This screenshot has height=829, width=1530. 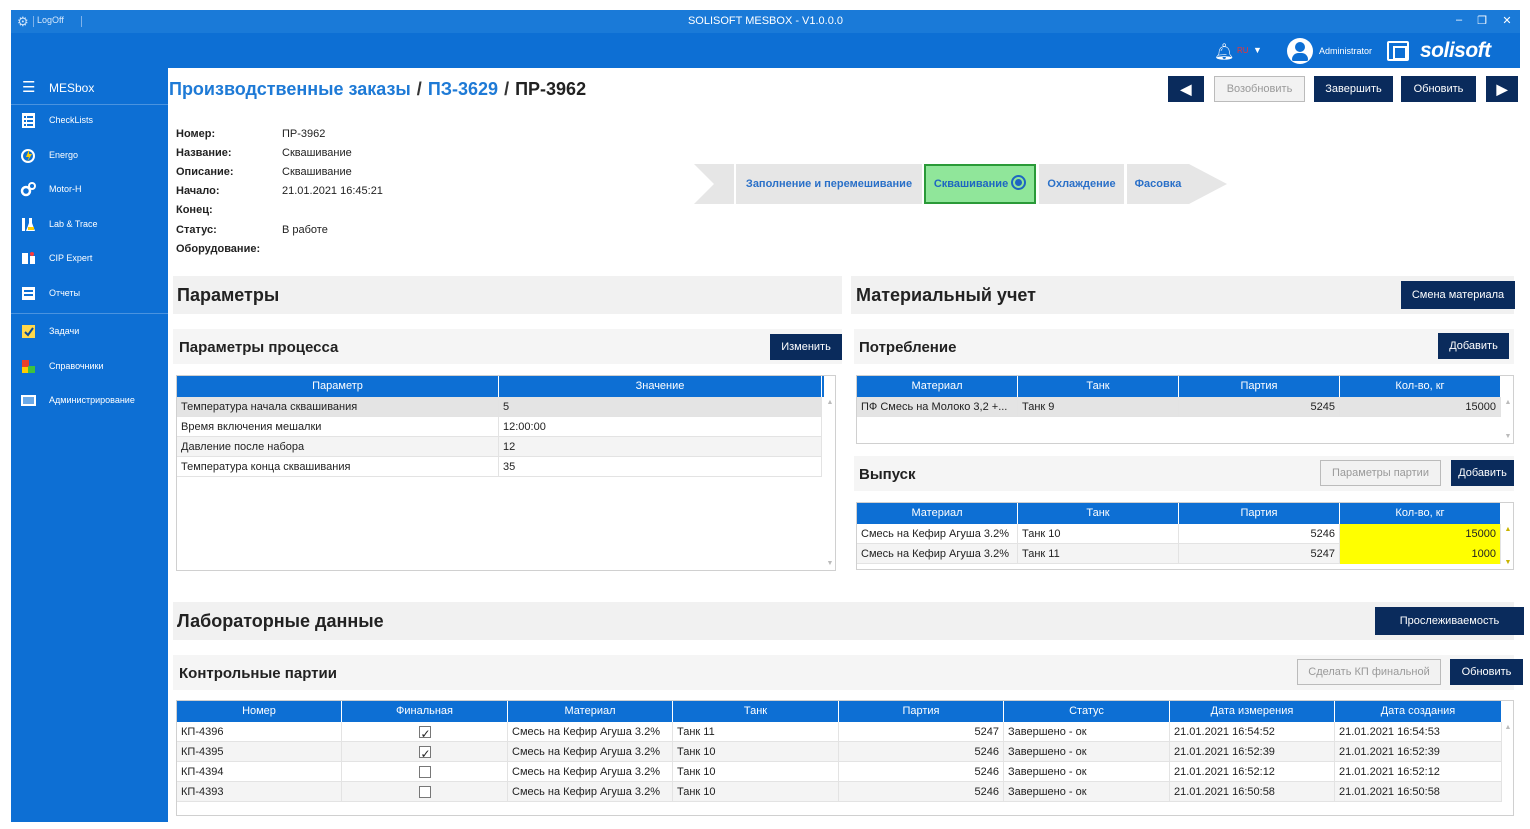 I want to click on table-cell: Температура конца сквашивания, so click(x=338, y=467).